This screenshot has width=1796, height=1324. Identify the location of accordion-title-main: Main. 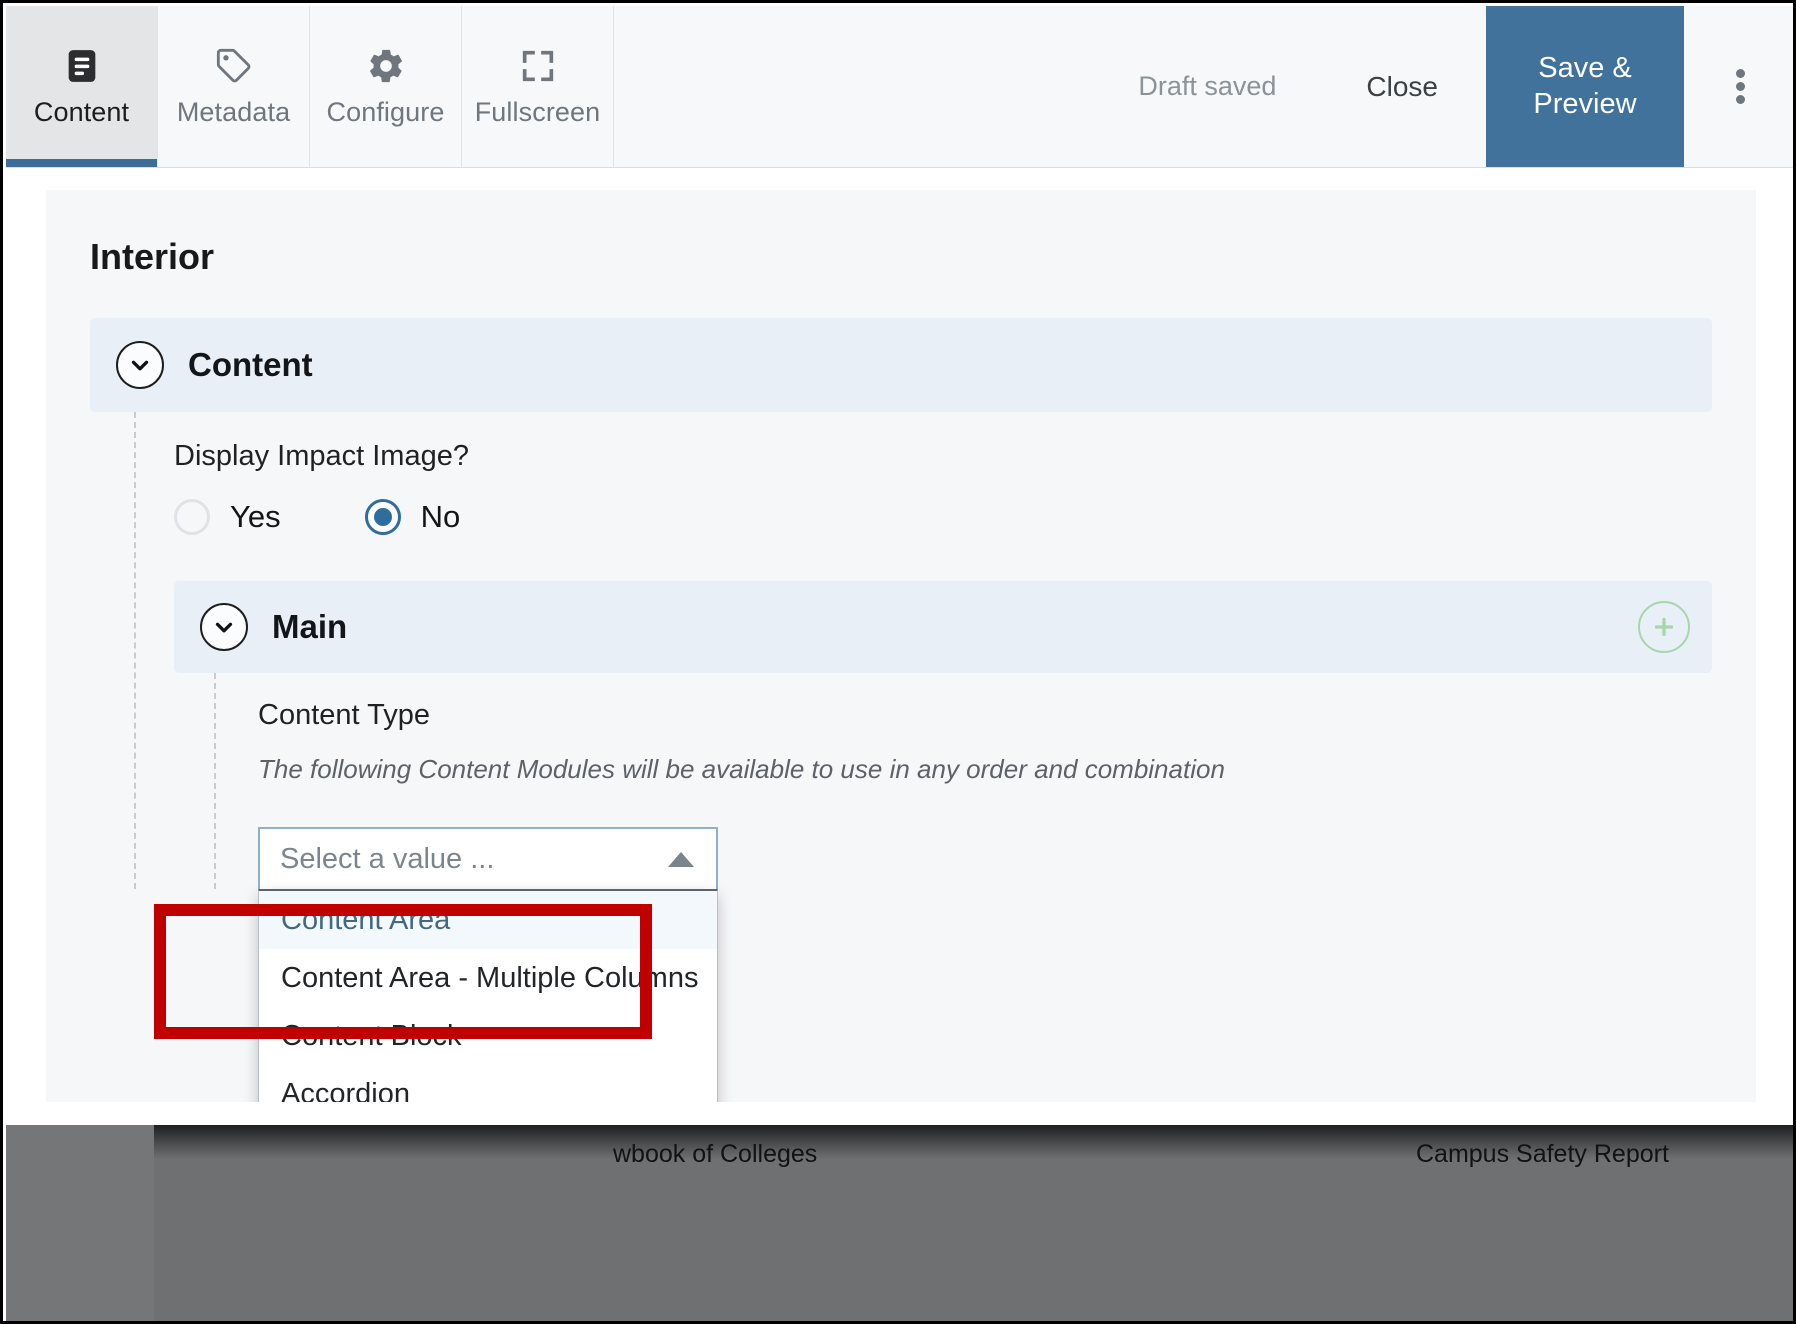
(310, 626).